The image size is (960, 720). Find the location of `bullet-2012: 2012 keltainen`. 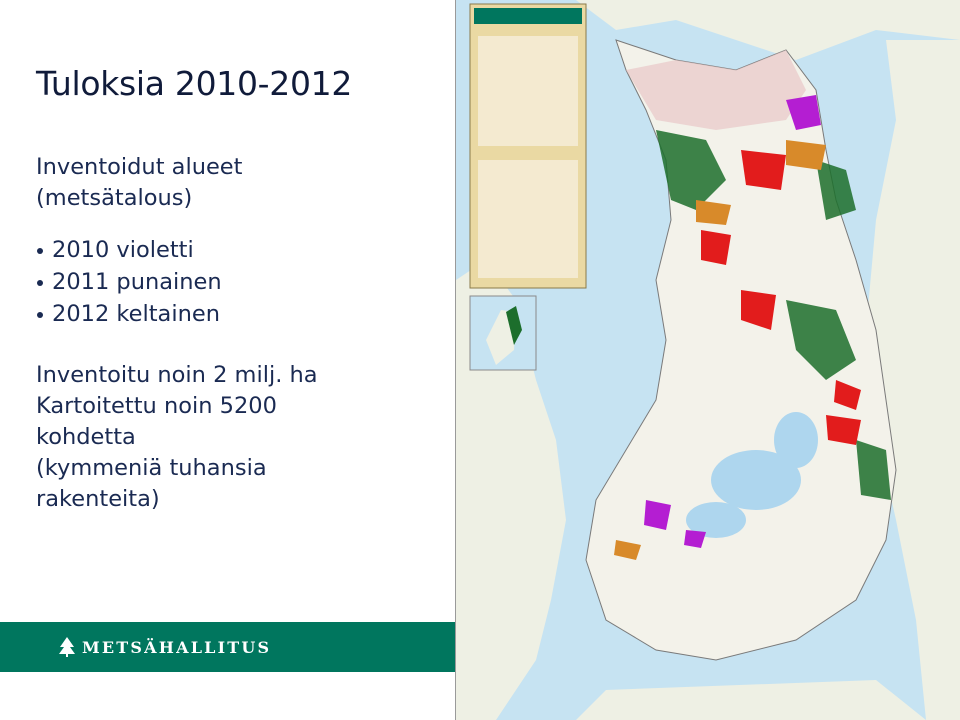

bullet-2012: 2012 keltainen is located at coordinates (241, 314).